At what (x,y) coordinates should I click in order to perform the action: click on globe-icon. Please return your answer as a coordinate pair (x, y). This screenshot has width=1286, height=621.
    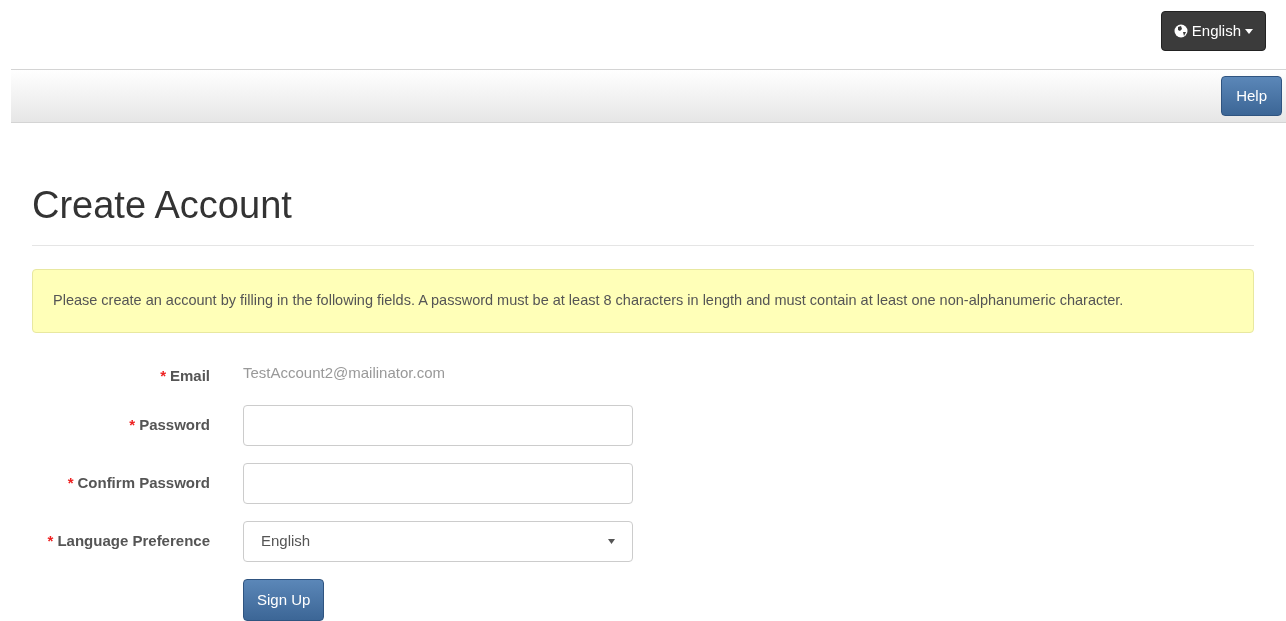
    Looking at the image, I should click on (1180, 31).